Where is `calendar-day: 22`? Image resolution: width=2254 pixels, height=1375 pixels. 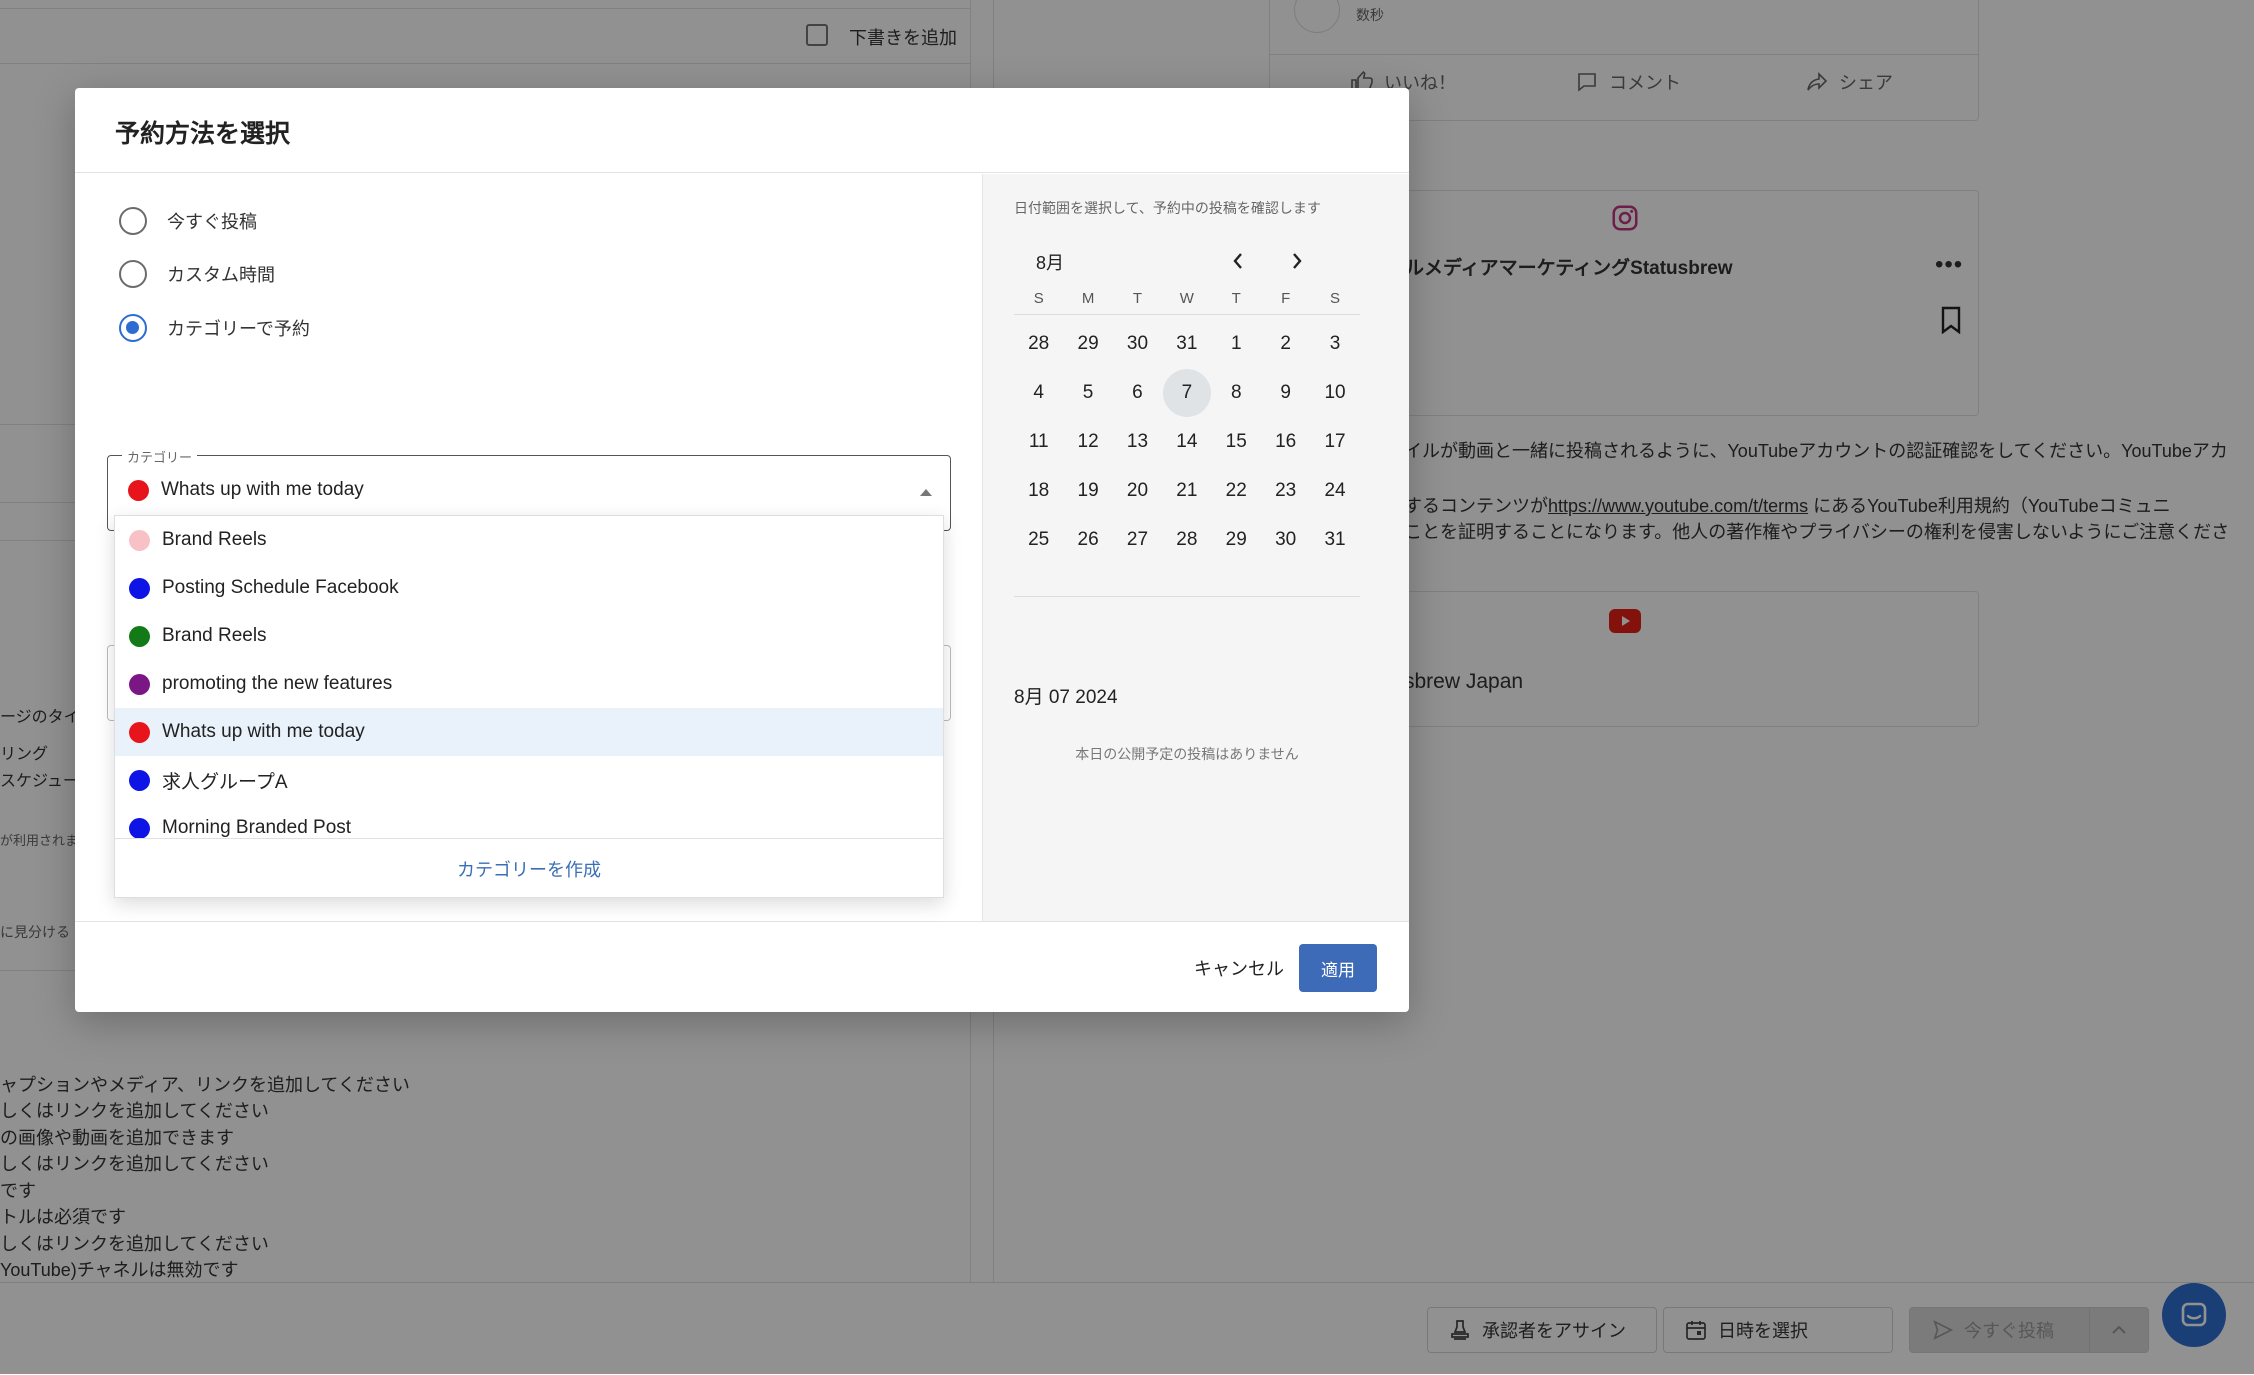
calendar-day: 22 is located at coordinates (1236, 490).